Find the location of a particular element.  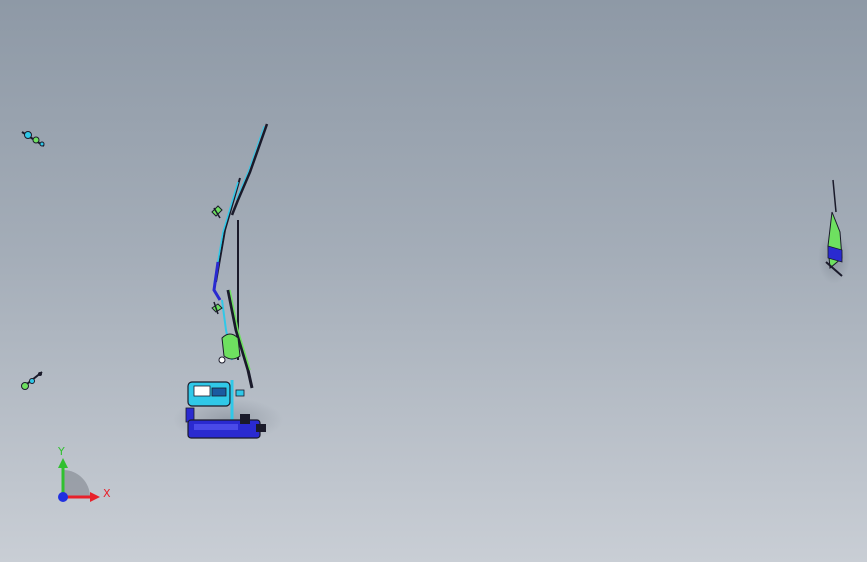

small-arm-assembly is located at coordinates (834, 231).